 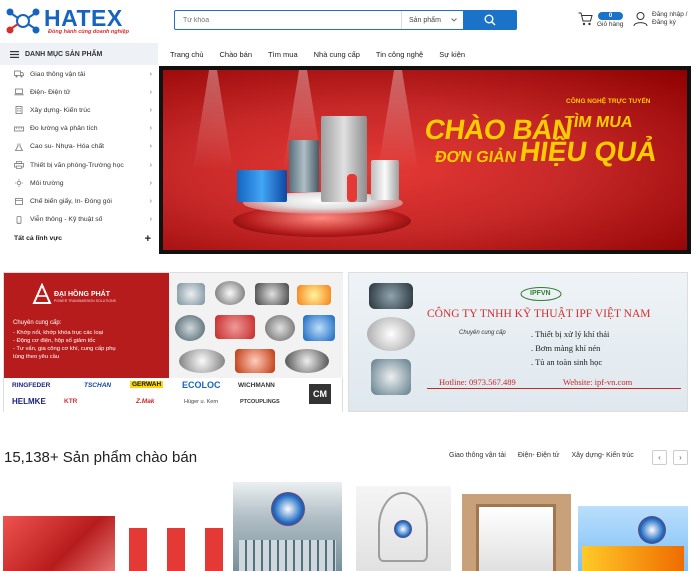 I want to click on search-bar: Sản phẩm, so click(x=345, y=20).